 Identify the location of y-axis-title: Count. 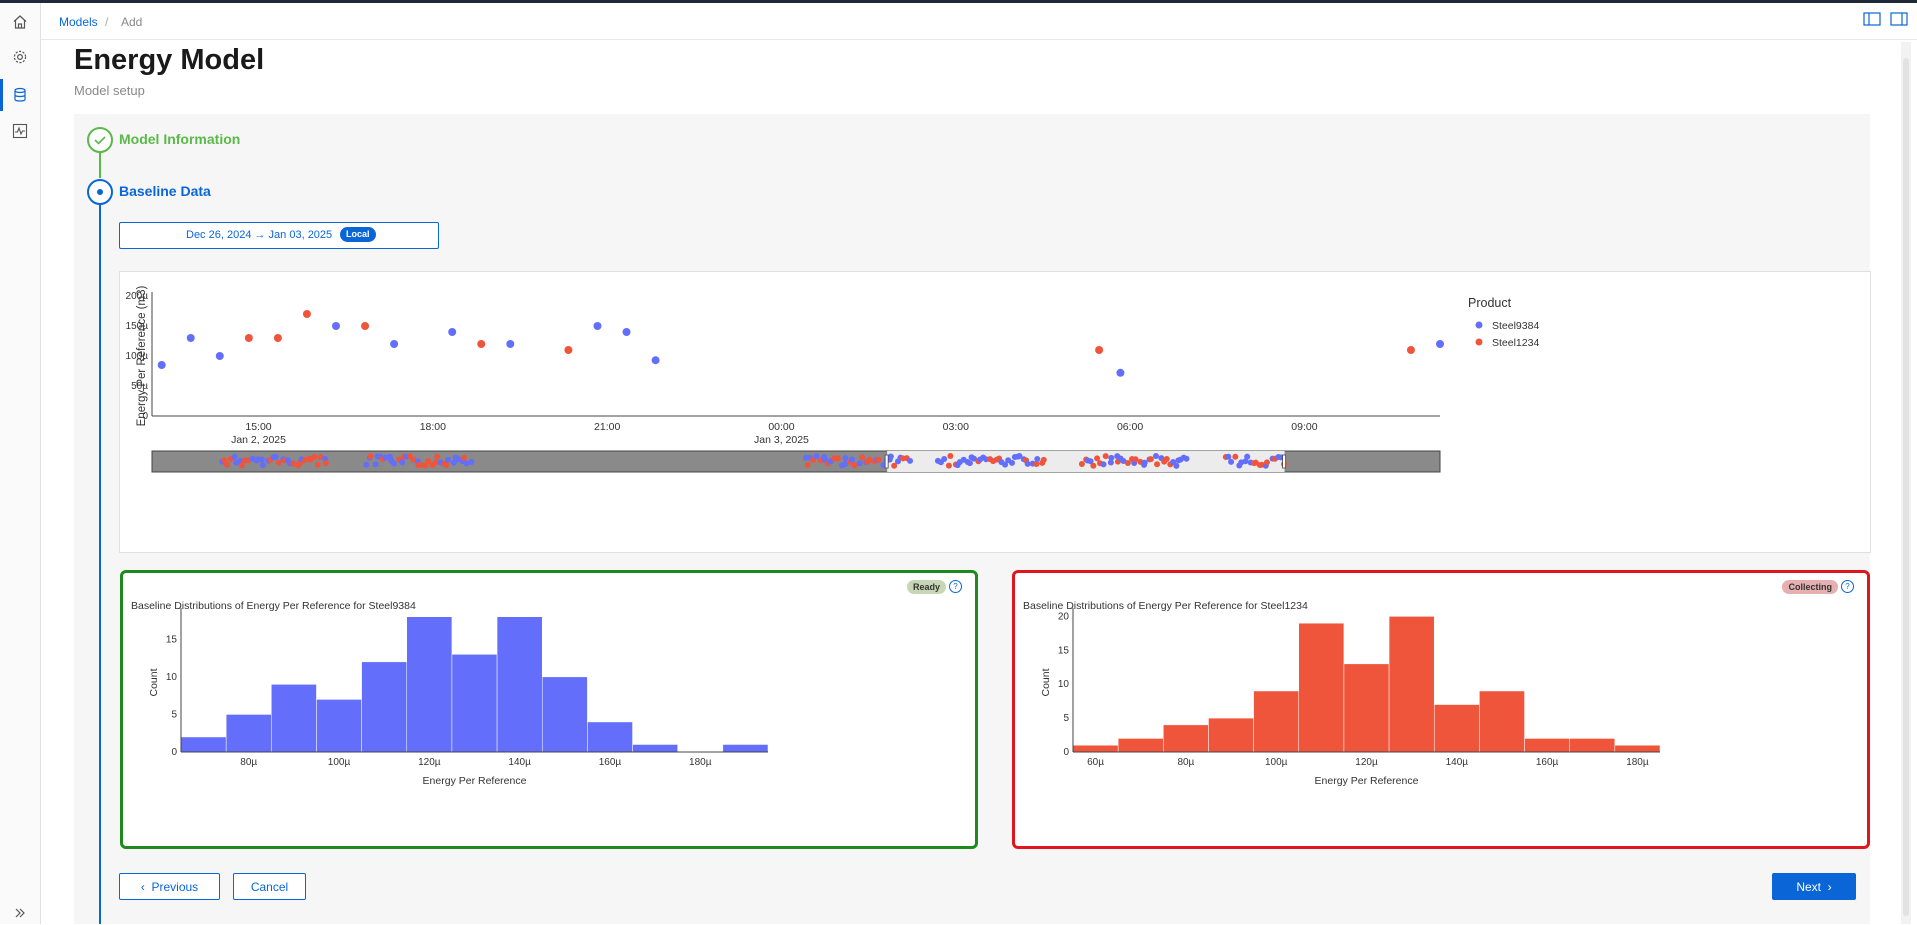
(1046, 682).